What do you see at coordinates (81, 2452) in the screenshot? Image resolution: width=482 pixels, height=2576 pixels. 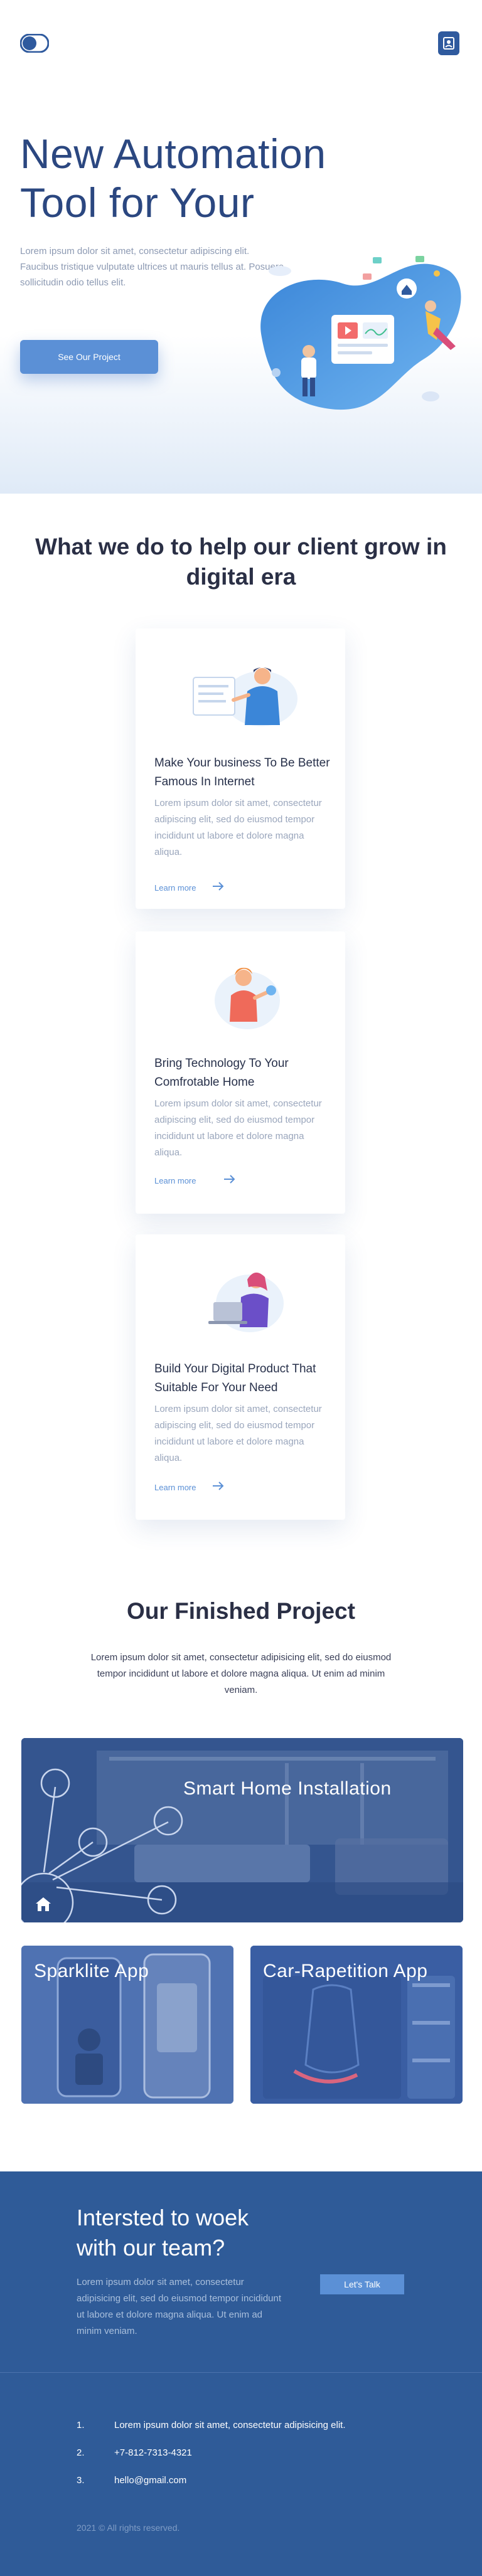 I see `contact-number: 2.` at bounding box center [81, 2452].